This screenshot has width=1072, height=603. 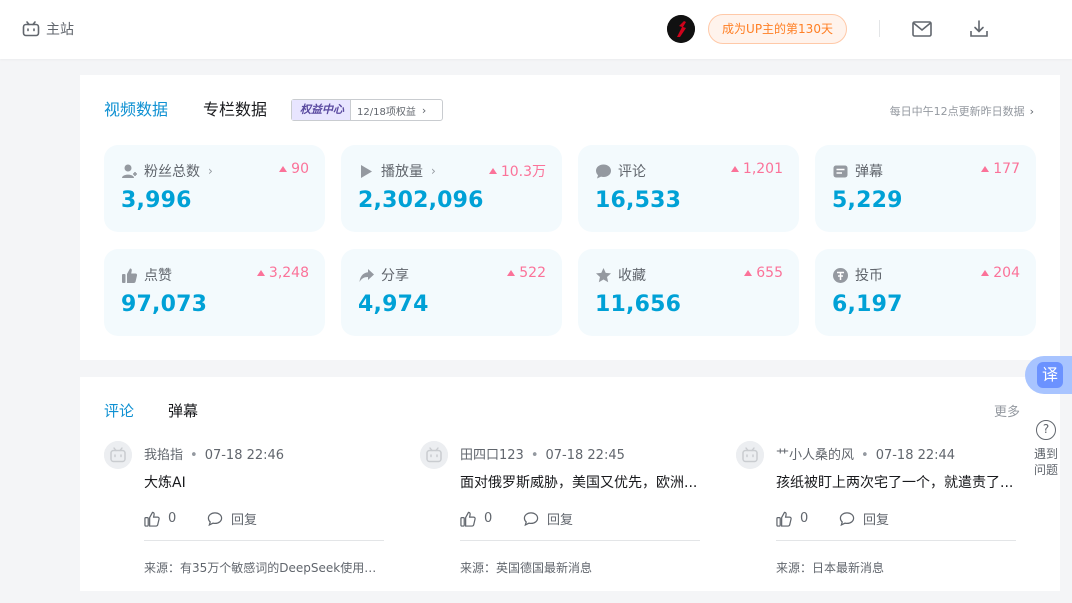 I want to click on comment-time: 07-18 22:44, so click(x=915, y=455).